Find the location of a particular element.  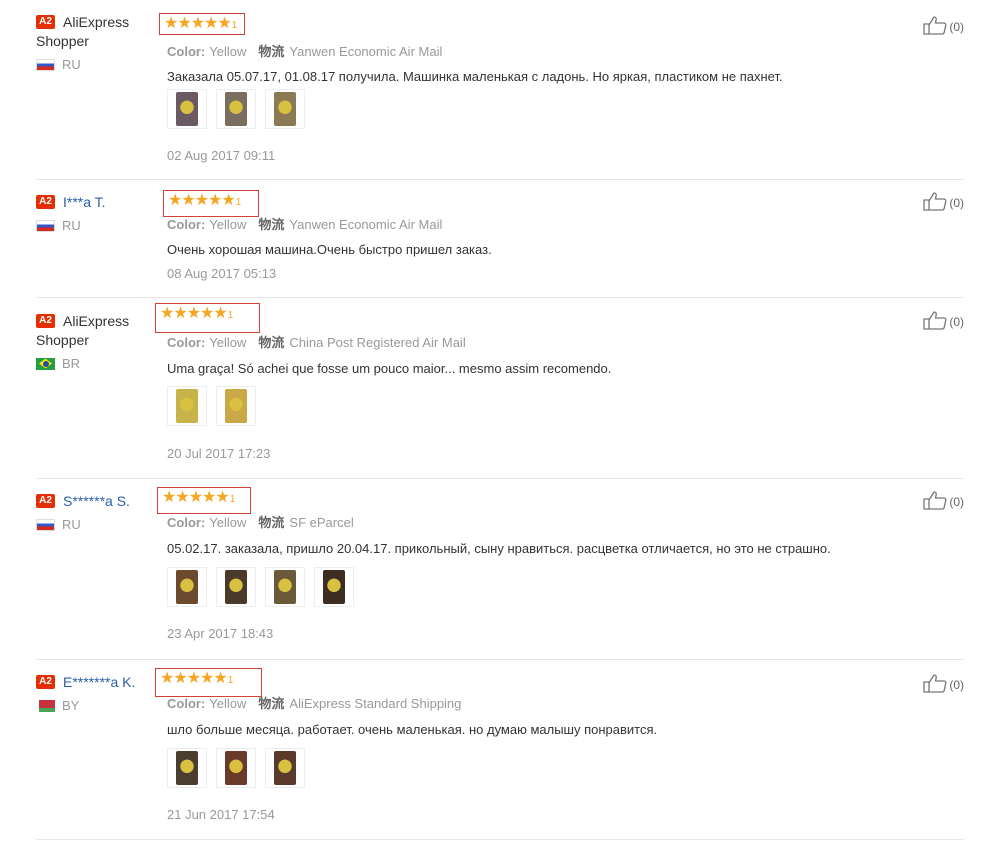

reviewer-name-block: I***a T. is located at coordinates (84, 202).